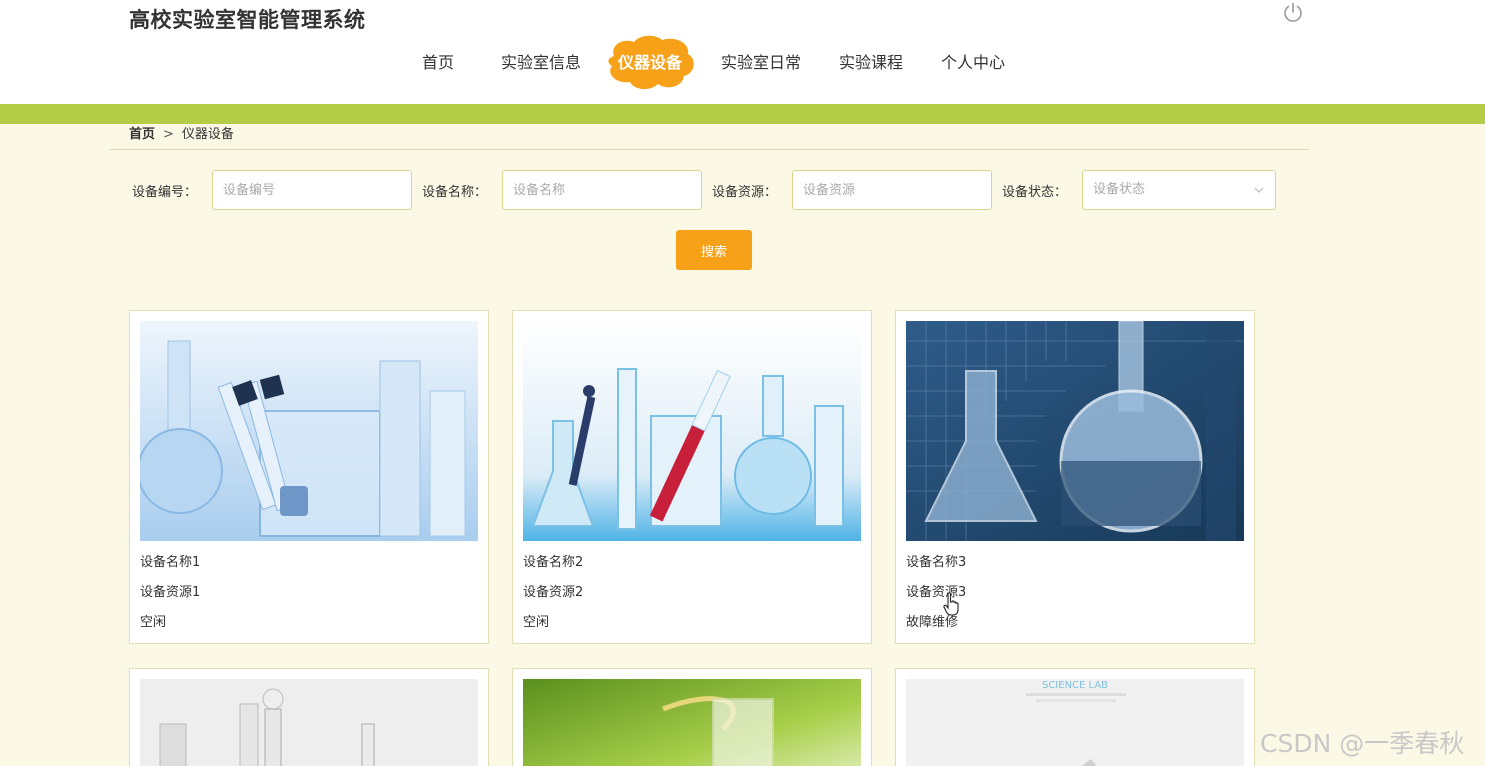 This screenshot has width=1485, height=766. I want to click on breadcrumb: 首页 > 仪器设备, so click(181, 132).